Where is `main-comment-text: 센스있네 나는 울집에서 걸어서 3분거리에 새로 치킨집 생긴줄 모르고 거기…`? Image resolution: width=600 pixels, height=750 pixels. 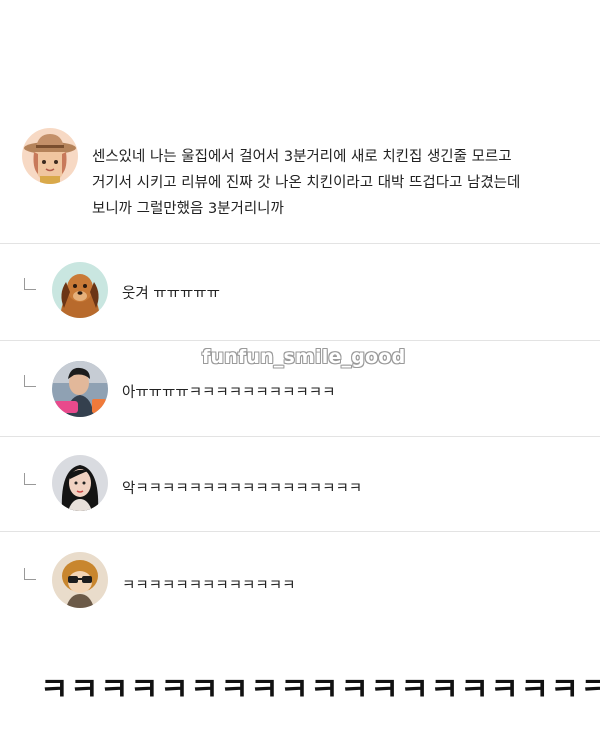
main-comment-text: 센스있네 나는 울집에서 걸어서 3분거리에 새로 치킨집 생긴줄 모르고 거기… is located at coordinates (332, 183).